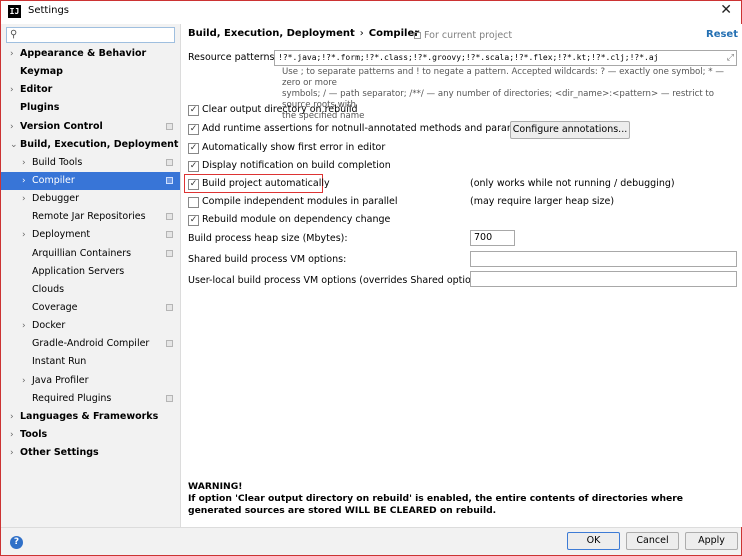 This screenshot has height=556, width=742. Describe the element at coordinates (296, 219) in the screenshot. I see `rebuild-on-change-label: Rebuild module on dependency change` at that location.